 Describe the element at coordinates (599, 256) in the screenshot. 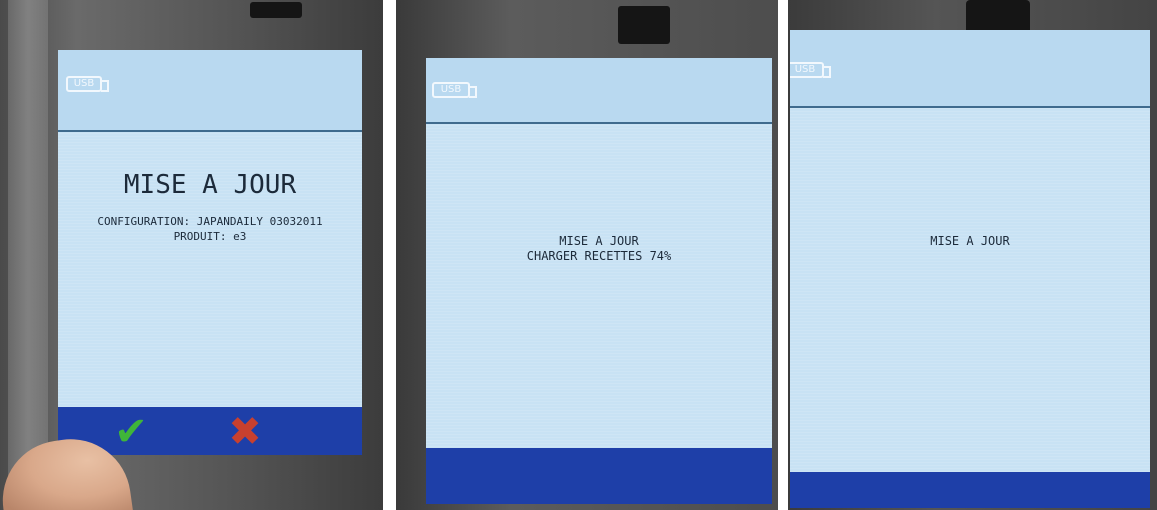

I see `progress-text: CHARGER RECETTES 74%` at that location.